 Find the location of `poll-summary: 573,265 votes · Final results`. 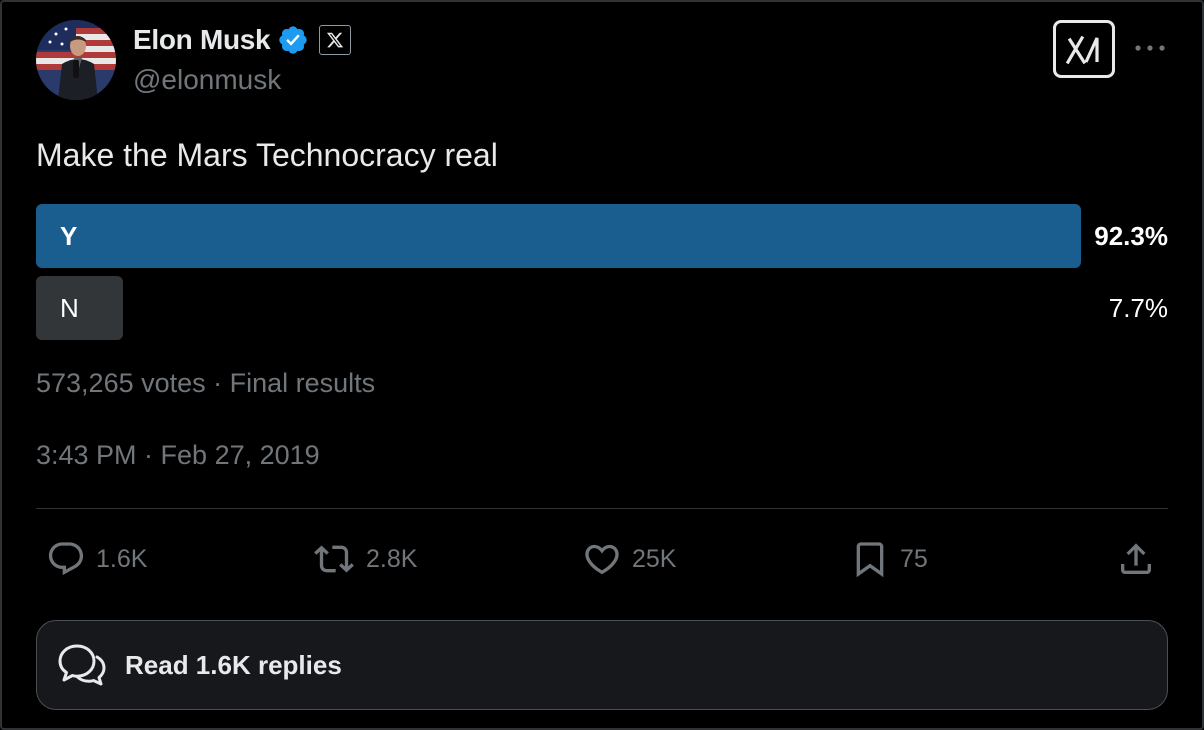

poll-summary: 573,265 votes · Final results is located at coordinates (206, 383).